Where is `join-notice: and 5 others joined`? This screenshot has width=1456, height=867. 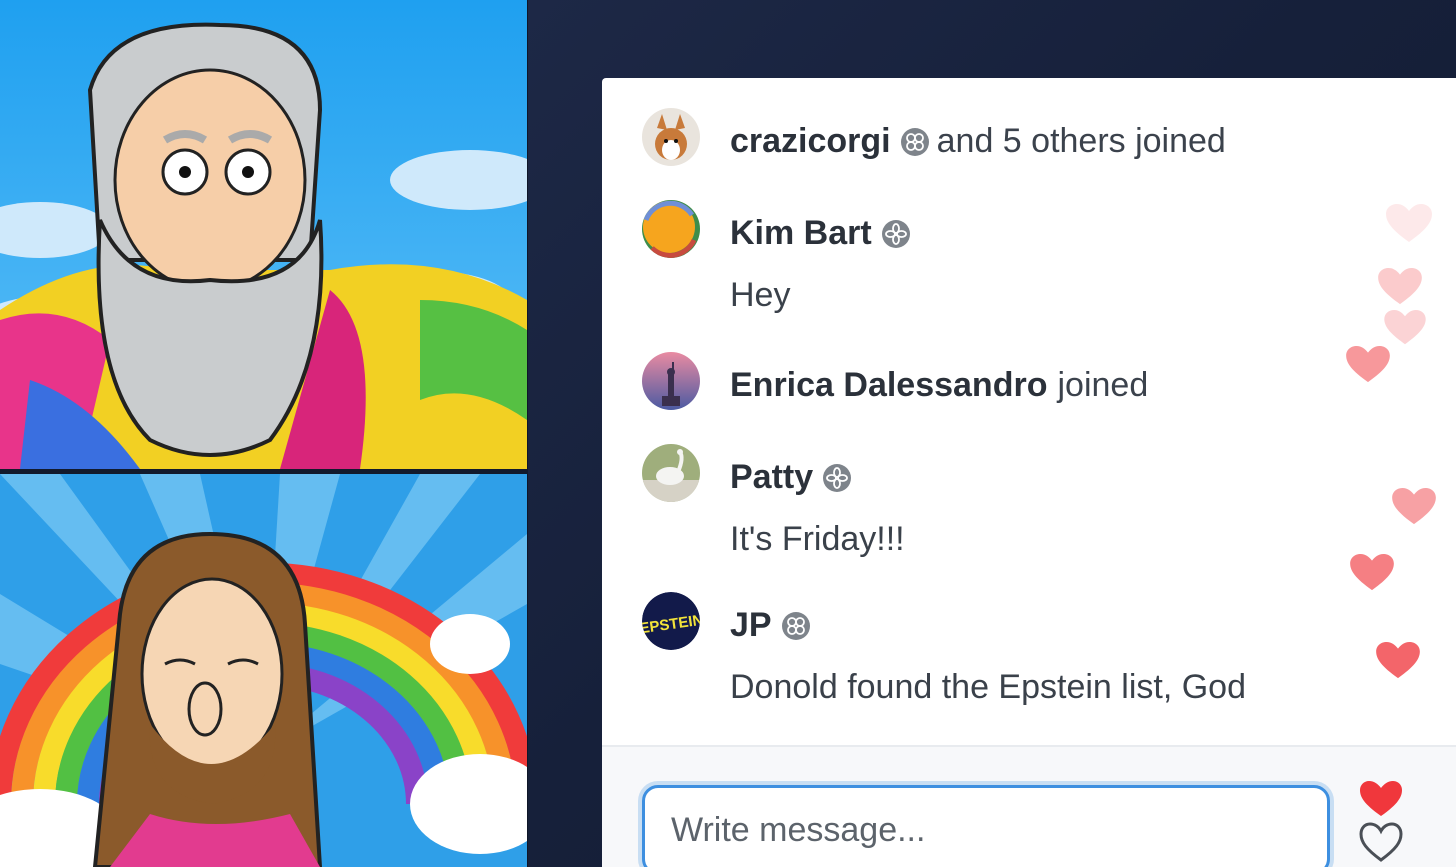
join-notice: and 5 others joined is located at coordinates (1081, 141).